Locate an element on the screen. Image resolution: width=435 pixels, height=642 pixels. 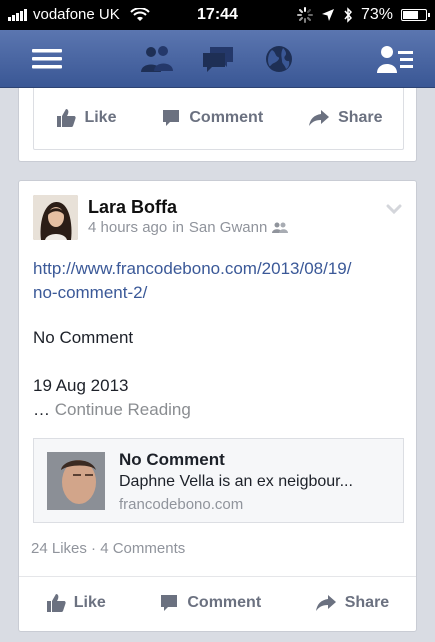
friends-privacy-icon is located at coordinates (280, 228).